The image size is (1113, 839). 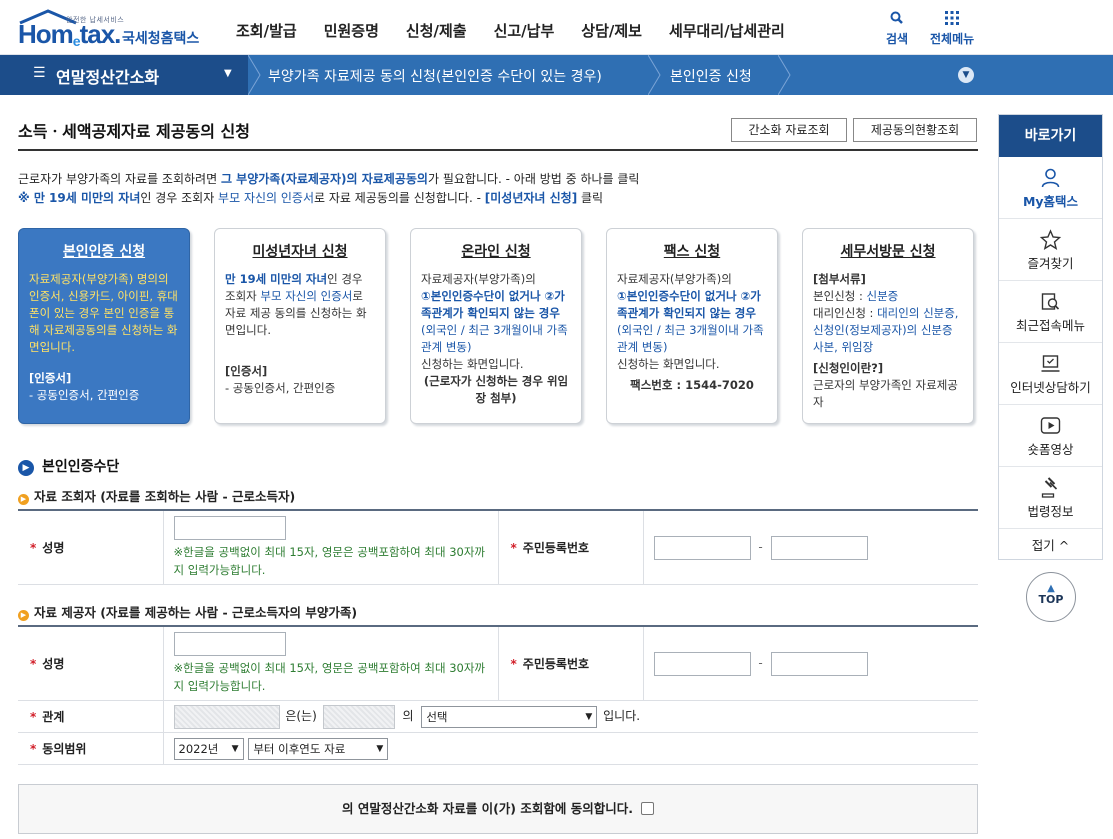 I want to click on provider-rrn-back-input, so click(x=819, y=663).